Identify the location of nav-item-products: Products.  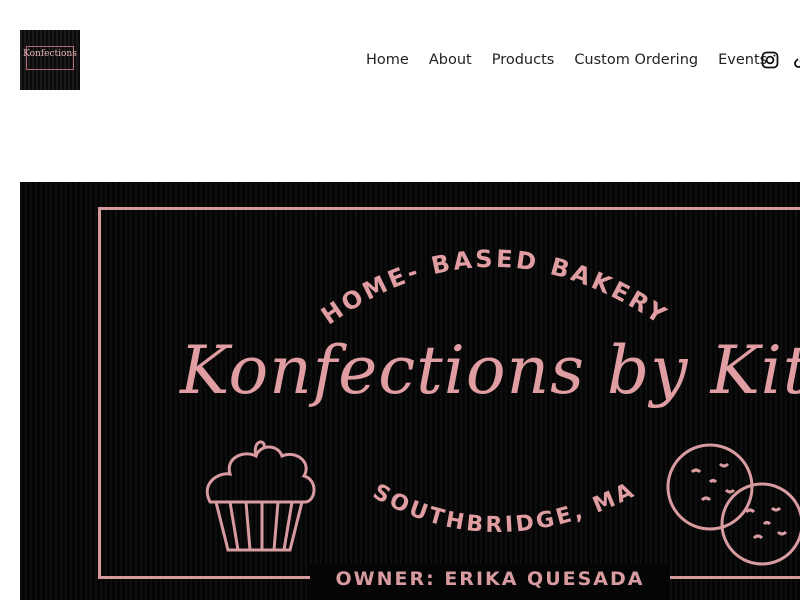
(523, 60).